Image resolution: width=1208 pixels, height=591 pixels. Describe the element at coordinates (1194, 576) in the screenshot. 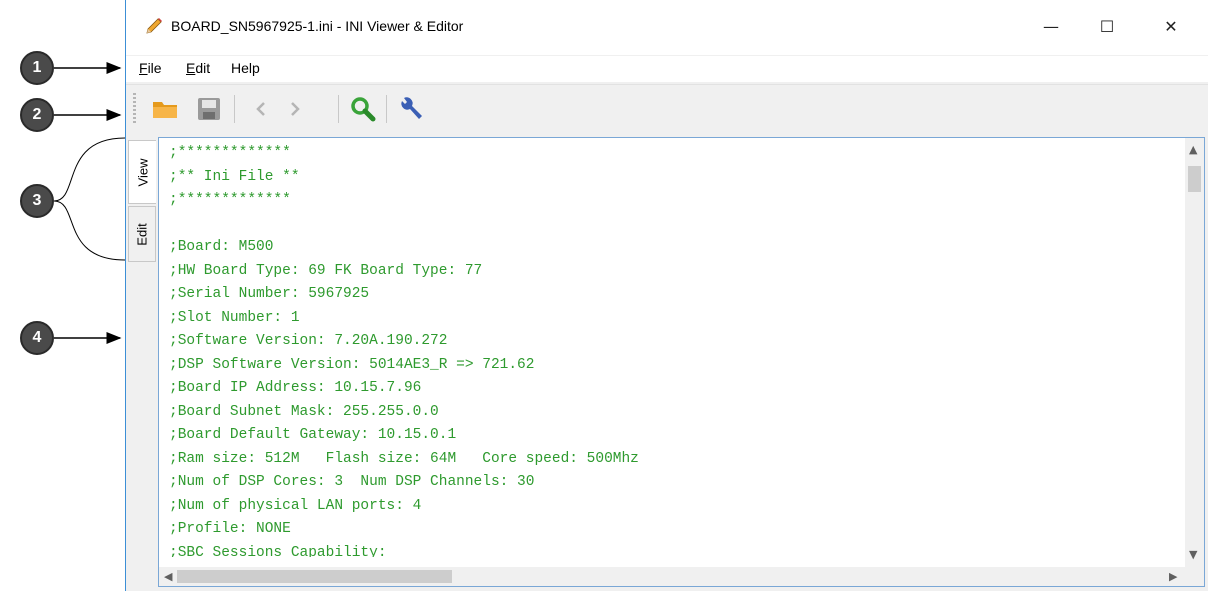

I see `scrollbar-corner` at that location.